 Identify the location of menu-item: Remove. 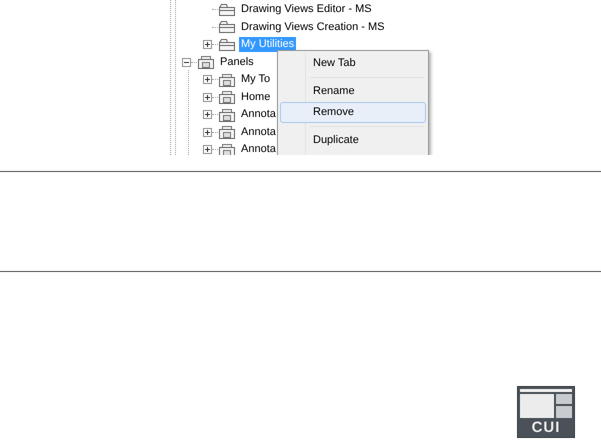
(353, 112).